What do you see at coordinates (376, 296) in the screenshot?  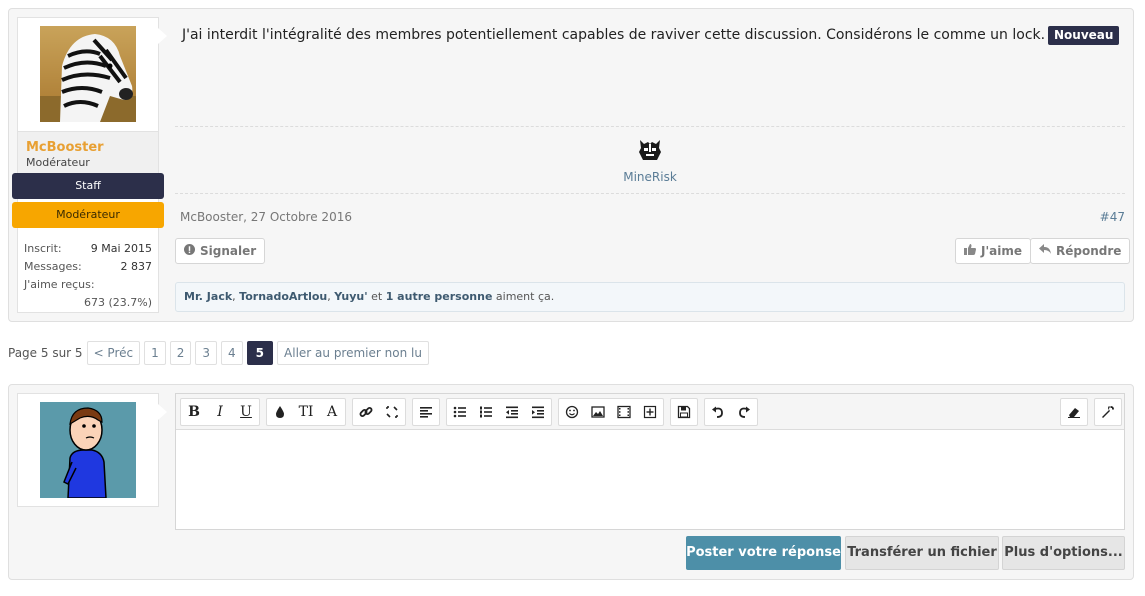 I see `likes-and: et` at bounding box center [376, 296].